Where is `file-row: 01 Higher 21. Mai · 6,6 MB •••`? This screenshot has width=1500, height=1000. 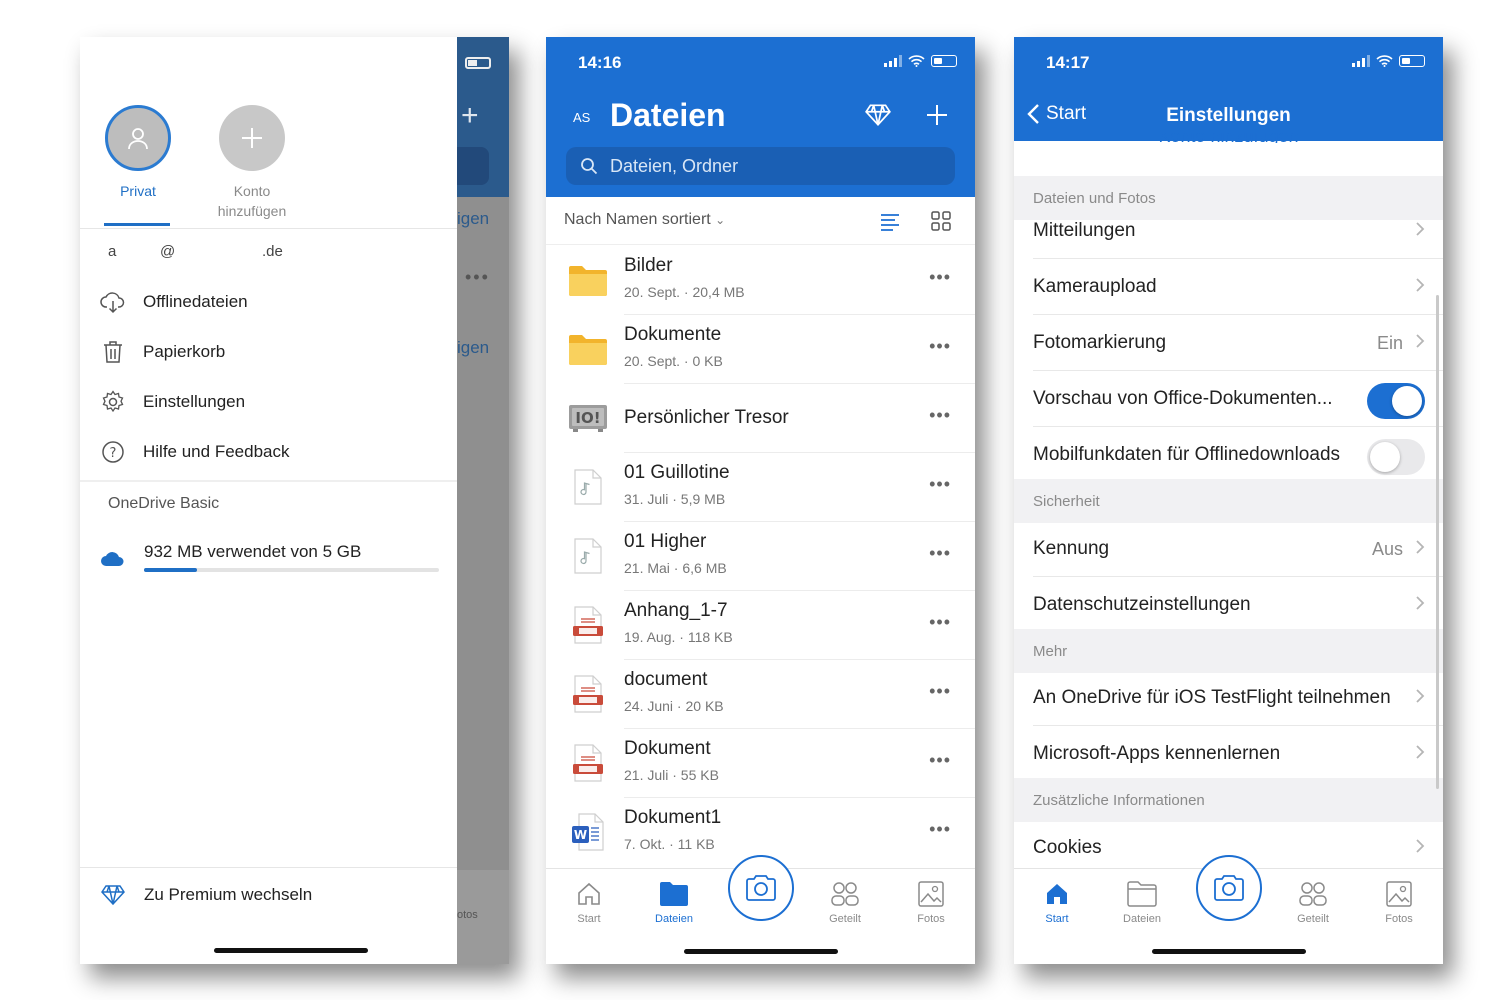
file-row: 01 Higher 21. Mai · 6,6 MB ••• is located at coordinates (760, 556).